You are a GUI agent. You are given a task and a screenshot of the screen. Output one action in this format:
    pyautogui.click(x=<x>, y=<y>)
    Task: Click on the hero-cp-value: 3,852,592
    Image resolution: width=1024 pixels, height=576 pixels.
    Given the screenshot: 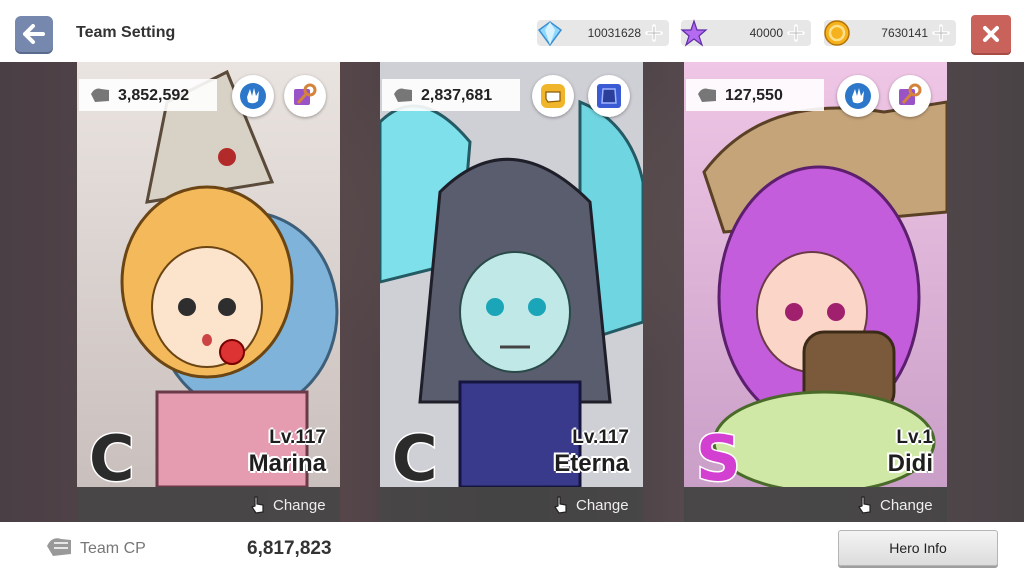 What is the action you would take?
    pyautogui.click(x=154, y=95)
    